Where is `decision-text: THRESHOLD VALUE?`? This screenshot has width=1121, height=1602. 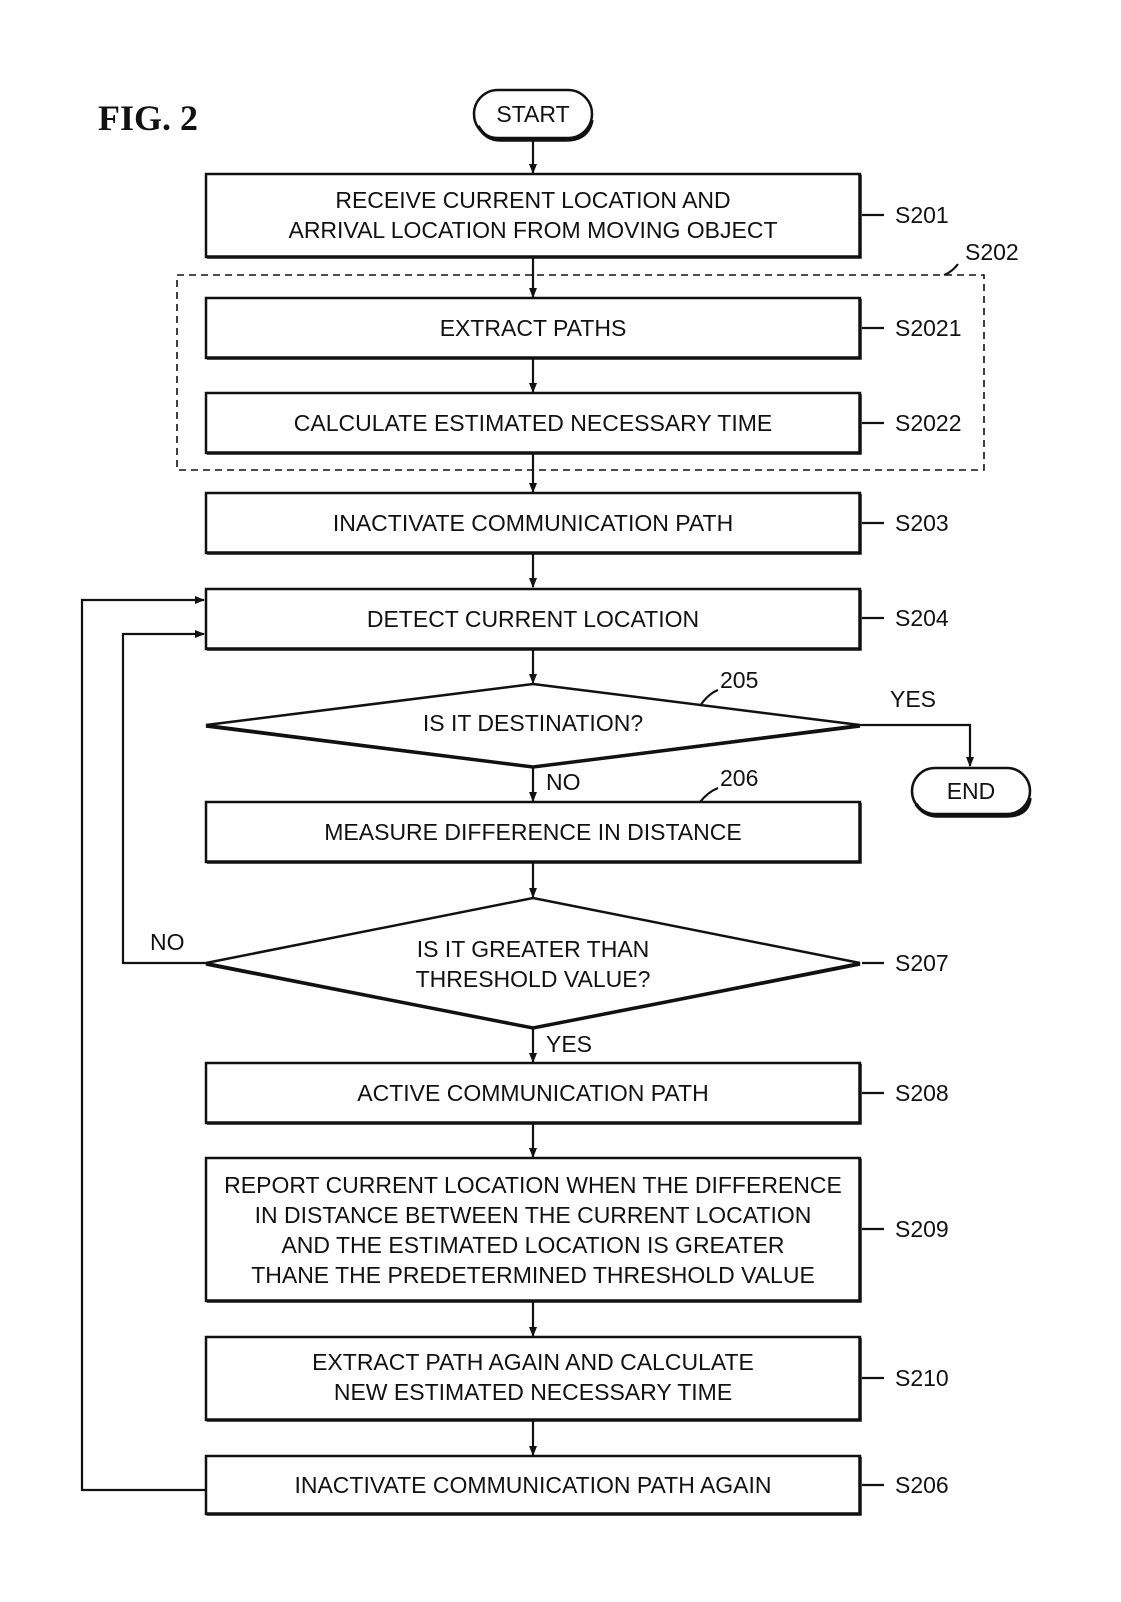 decision-text: THRESHOLD VALUE? is located at coordinates (533, 979).